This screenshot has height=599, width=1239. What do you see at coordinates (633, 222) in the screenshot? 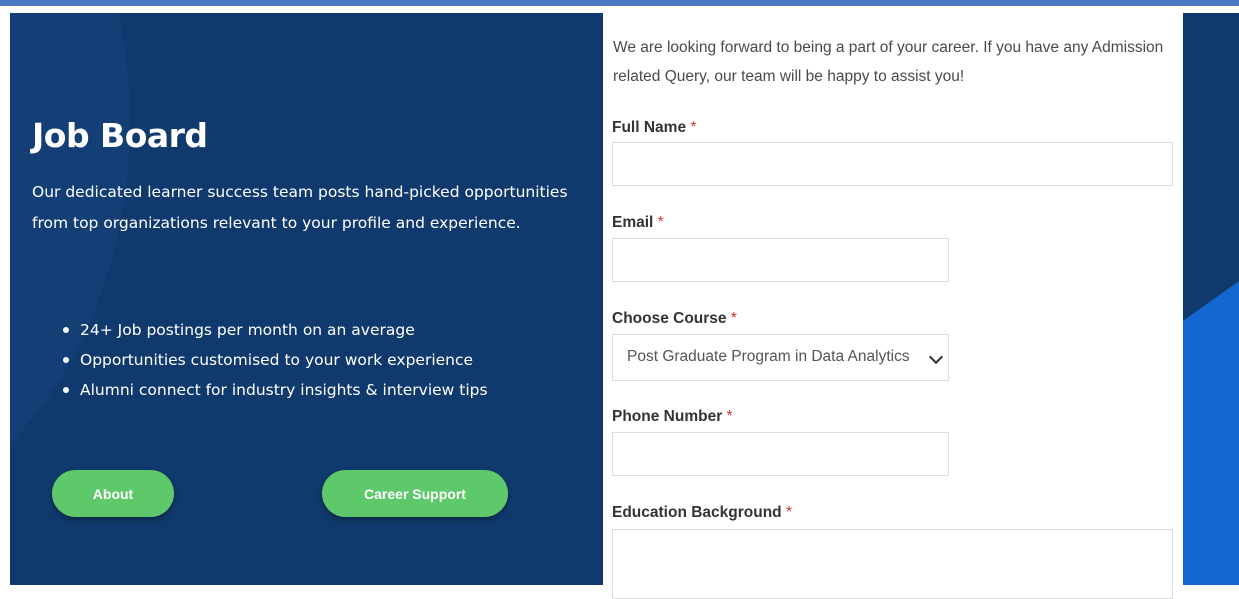
I see `email-label-text: Email` at bounding box center [633, 222].